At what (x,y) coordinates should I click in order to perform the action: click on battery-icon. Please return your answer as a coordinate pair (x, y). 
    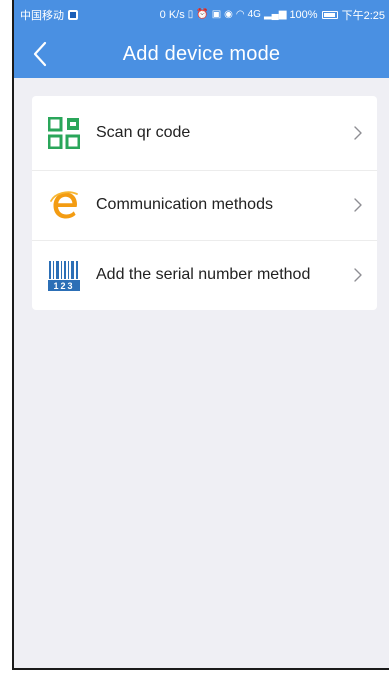
    Looking at the image, I should click on (329, 15).